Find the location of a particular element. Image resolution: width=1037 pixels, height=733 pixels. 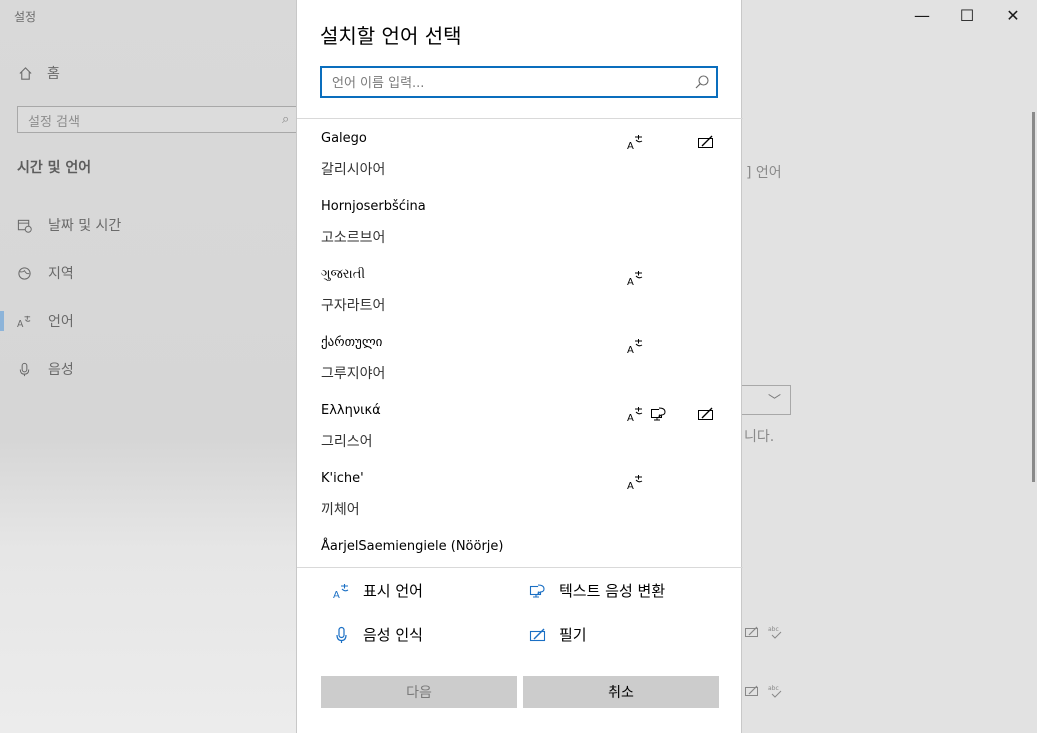

language-item: Hornjoserbšćina 고소르브어 is located at coordinates (520, 221).